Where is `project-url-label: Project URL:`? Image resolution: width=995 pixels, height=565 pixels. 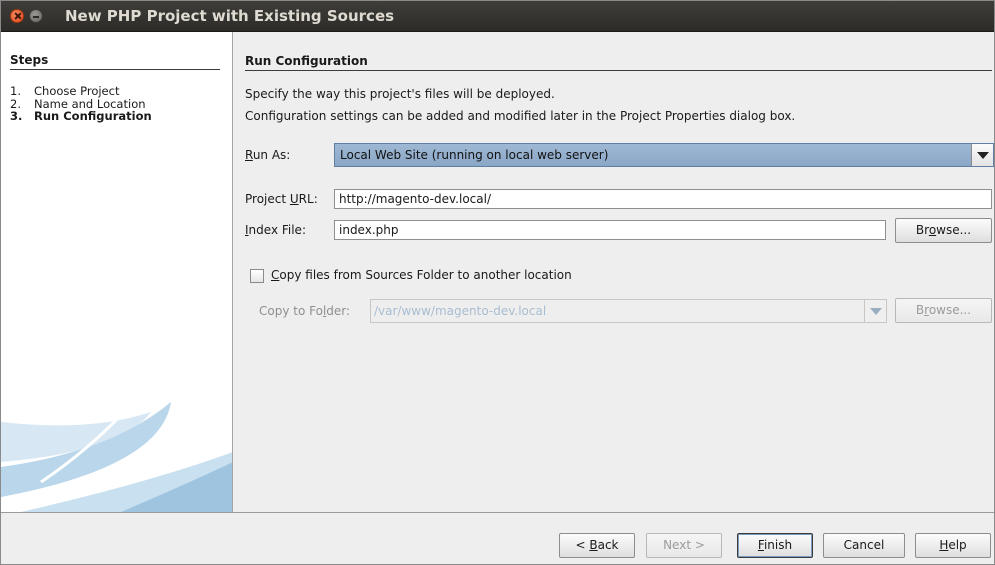
project-url-label: Project URL: is located at coordinates (281, 199).